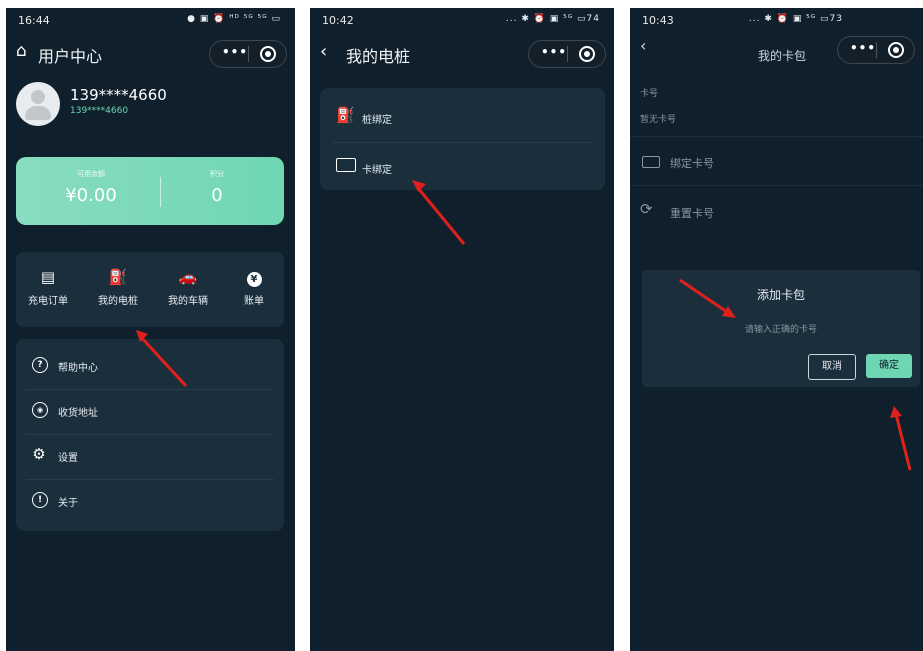  Describe the element at coordinates (40, 365) in the screenshot. I see `help-icon: ?` at that location.